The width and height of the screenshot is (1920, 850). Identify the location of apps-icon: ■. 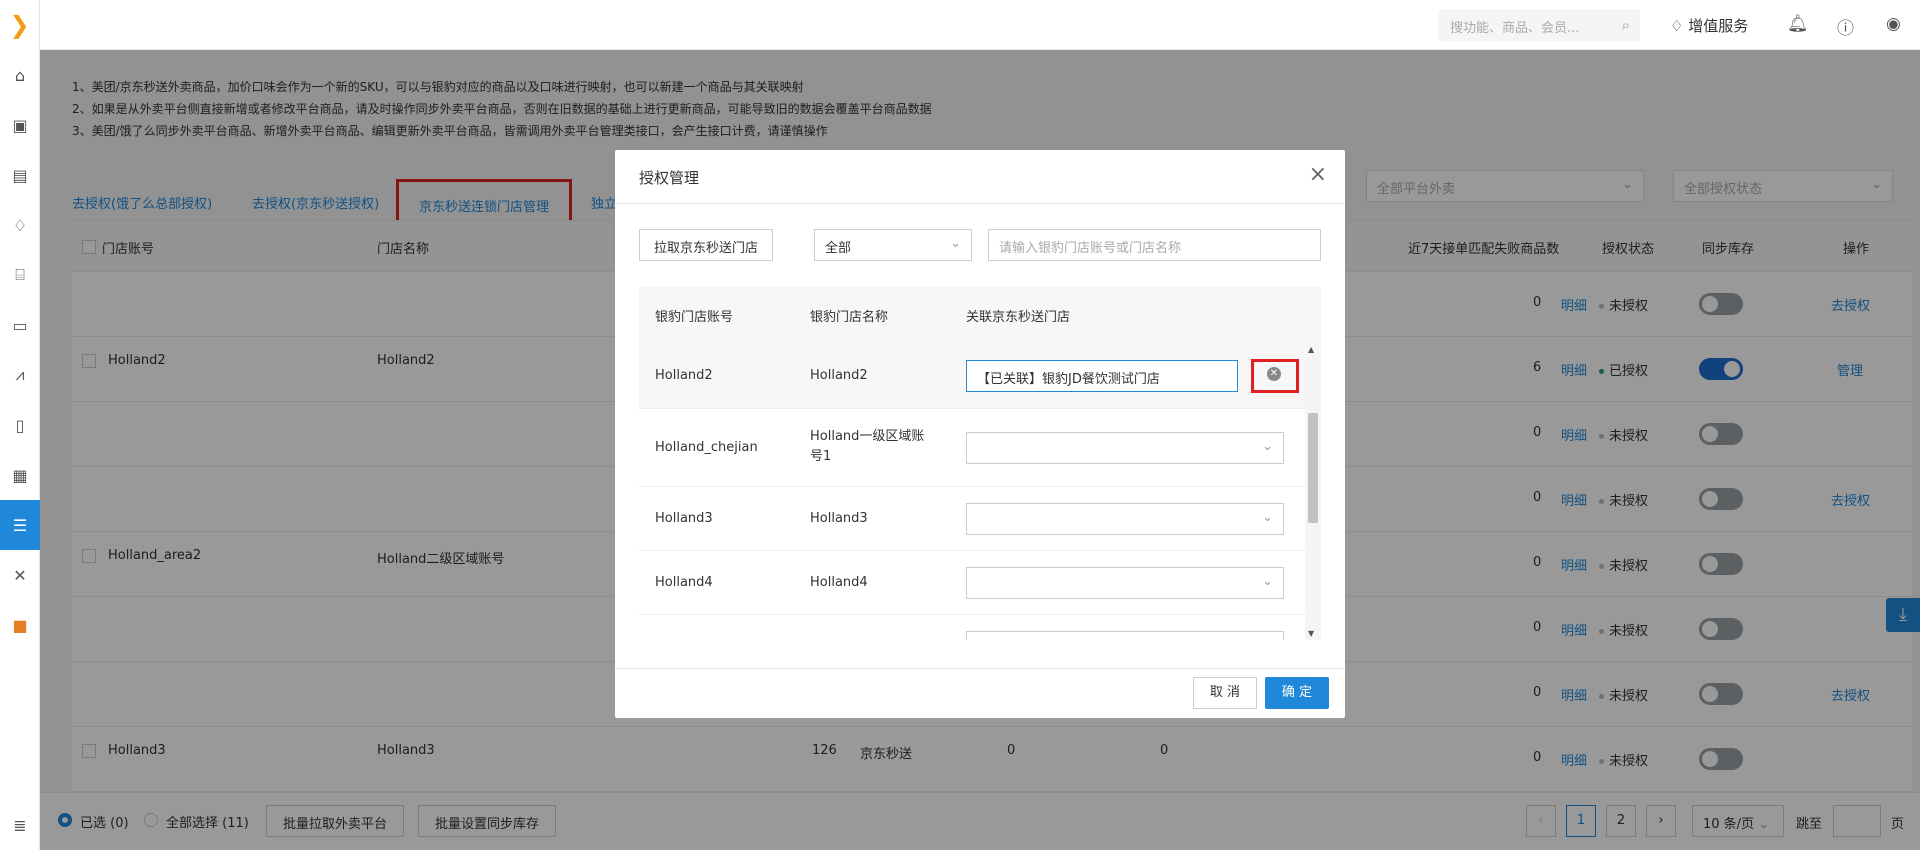
(20, 625).